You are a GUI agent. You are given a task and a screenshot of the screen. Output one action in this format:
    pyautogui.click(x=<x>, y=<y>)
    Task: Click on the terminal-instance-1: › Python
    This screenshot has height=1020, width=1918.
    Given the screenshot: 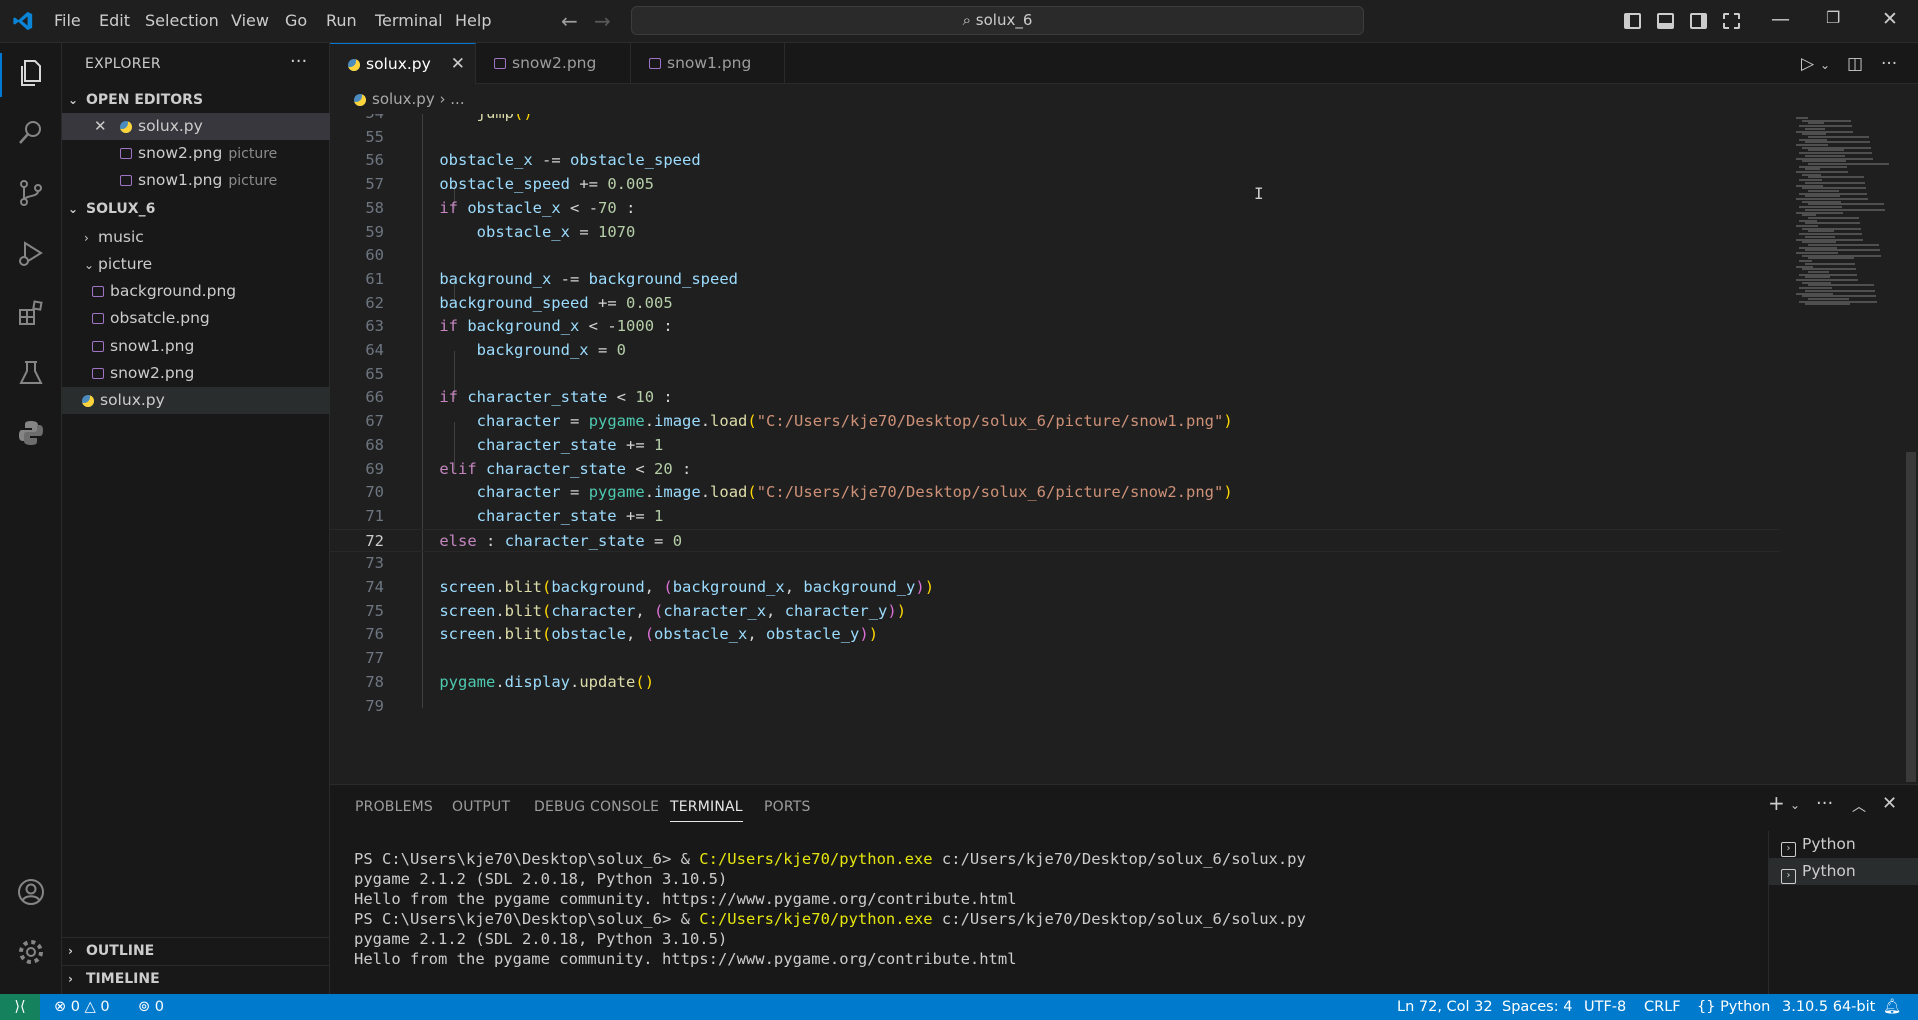 What is the action you would take?
    pyautogui.click(x=1843, y=844)
    